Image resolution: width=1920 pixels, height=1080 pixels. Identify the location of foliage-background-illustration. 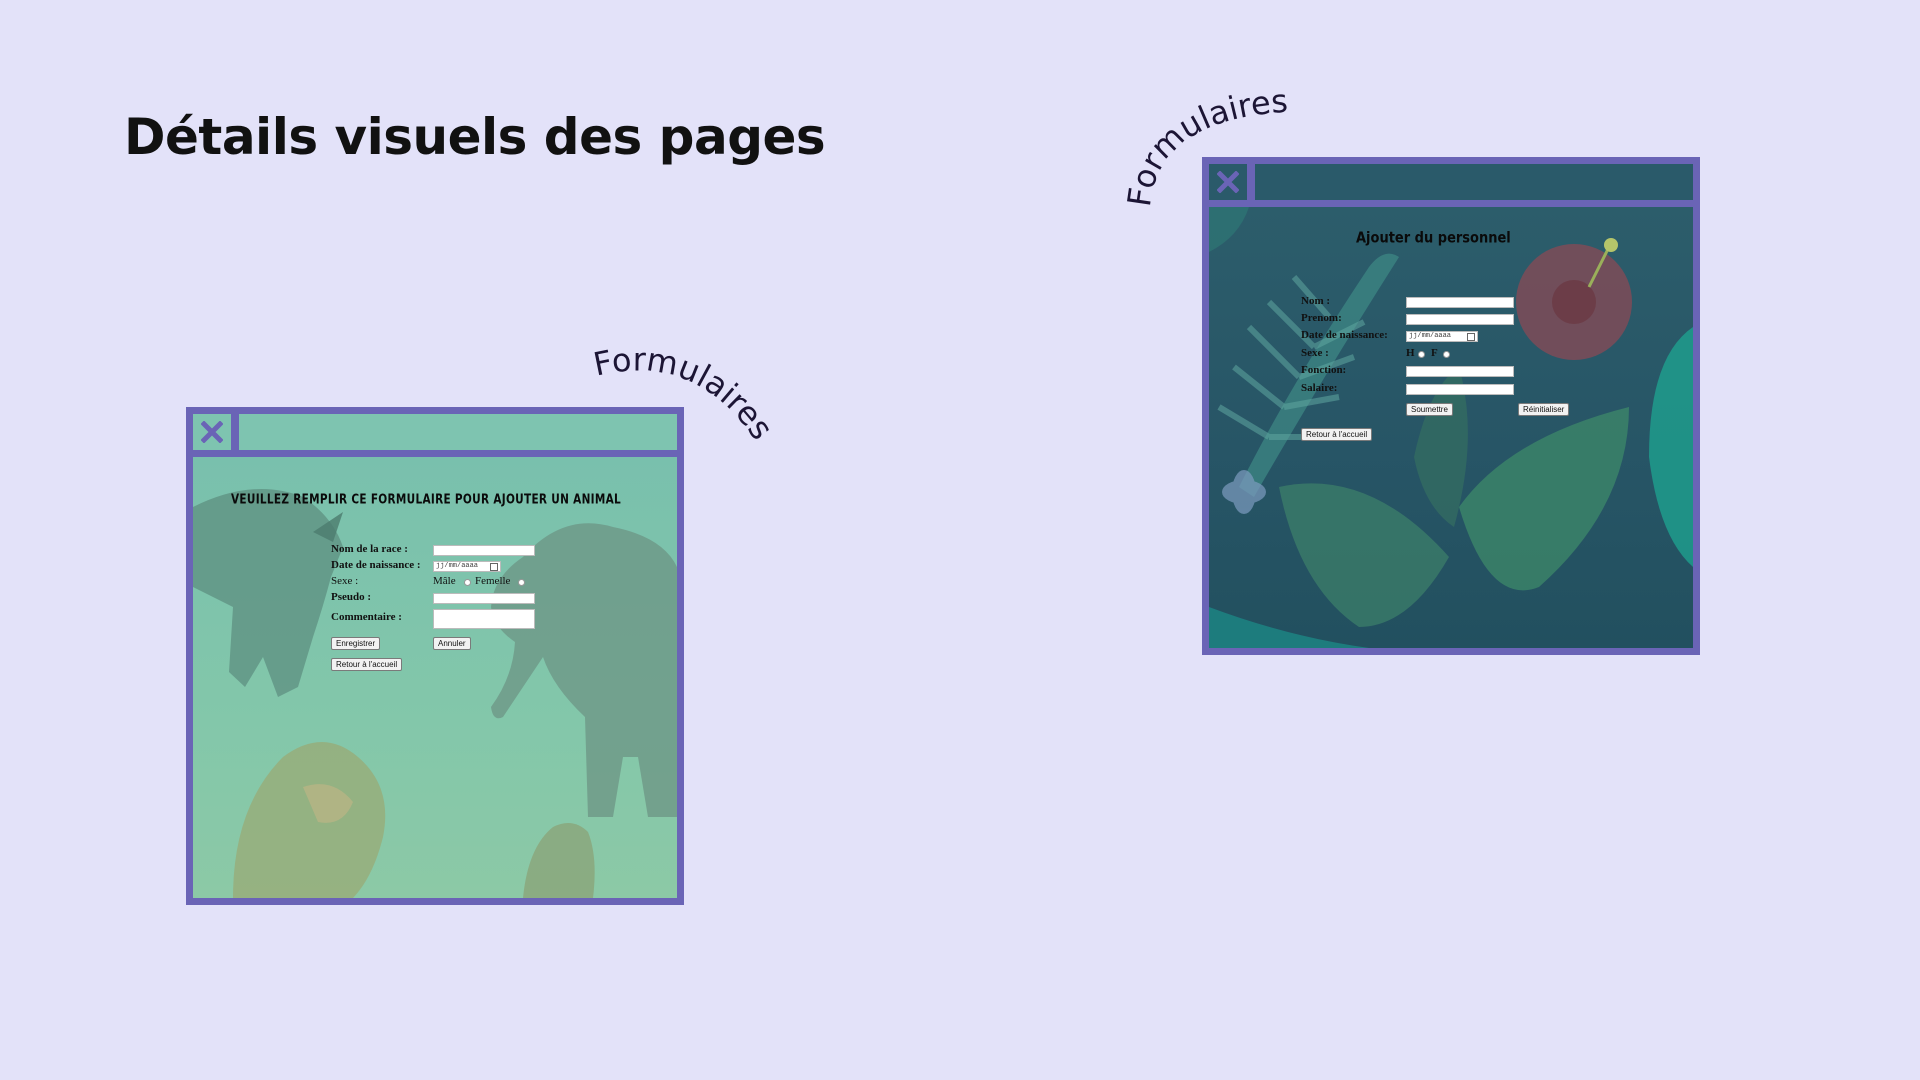
(1451, 427).